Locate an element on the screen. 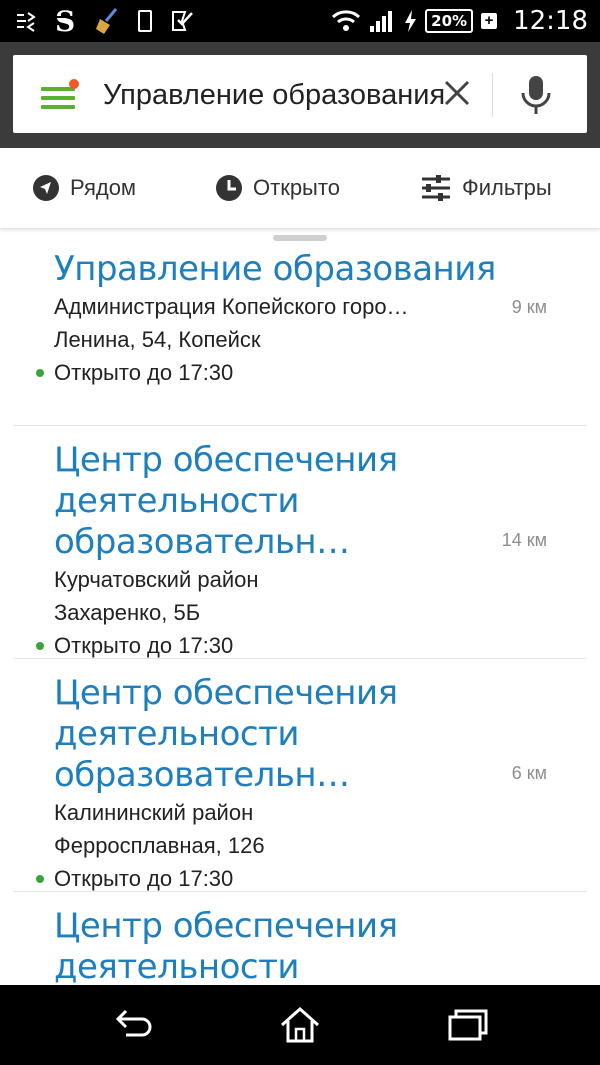 Image resolution: width=600 pixels, height=1065 pixels. result-address: Захаренко, 5Б is located at coordinates (127, 612).